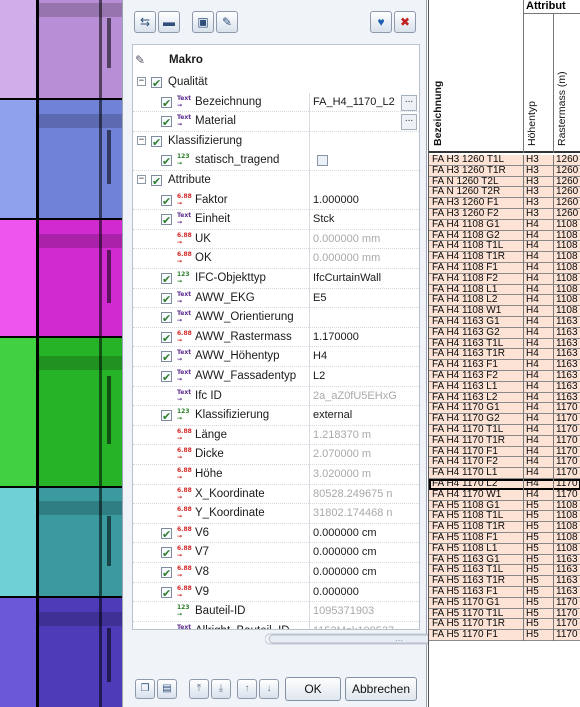 The height and width of the screenshot is (707, 580). Describe the element at coordinates (276, 220) in the screenshot. I see `tree-attribute-row: Text →Einheit Stck` at that location.